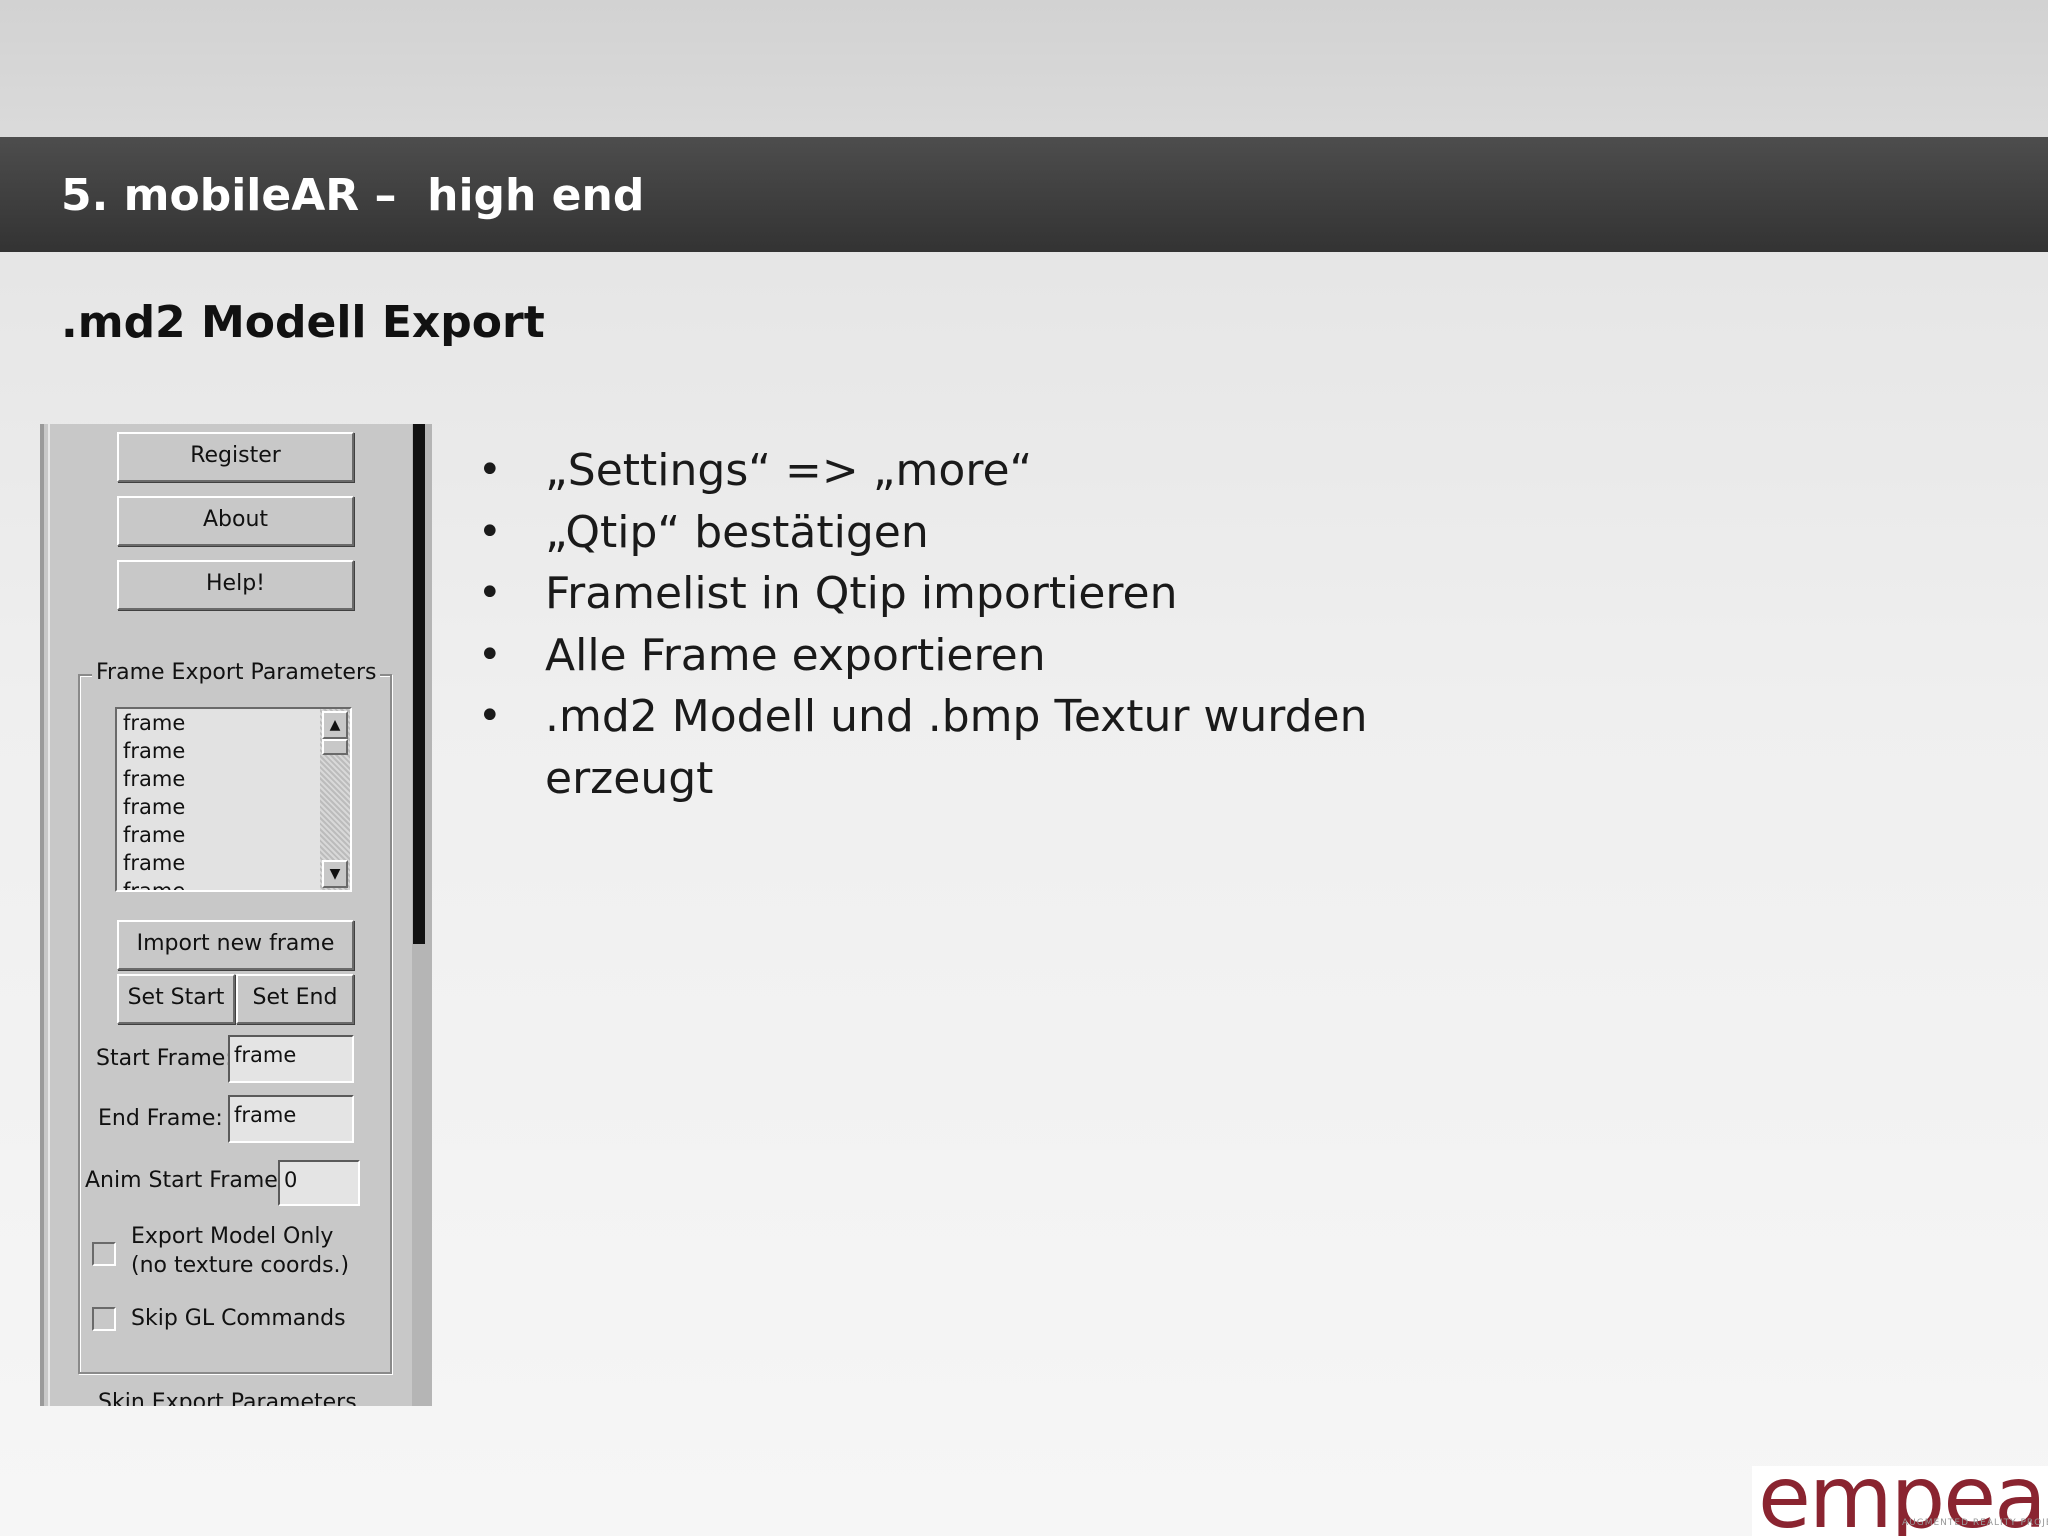 The image size is (2048, 1536). Describe the element at coordinates (235, 521) in the screenshot. I see `about-button: About` at that location.